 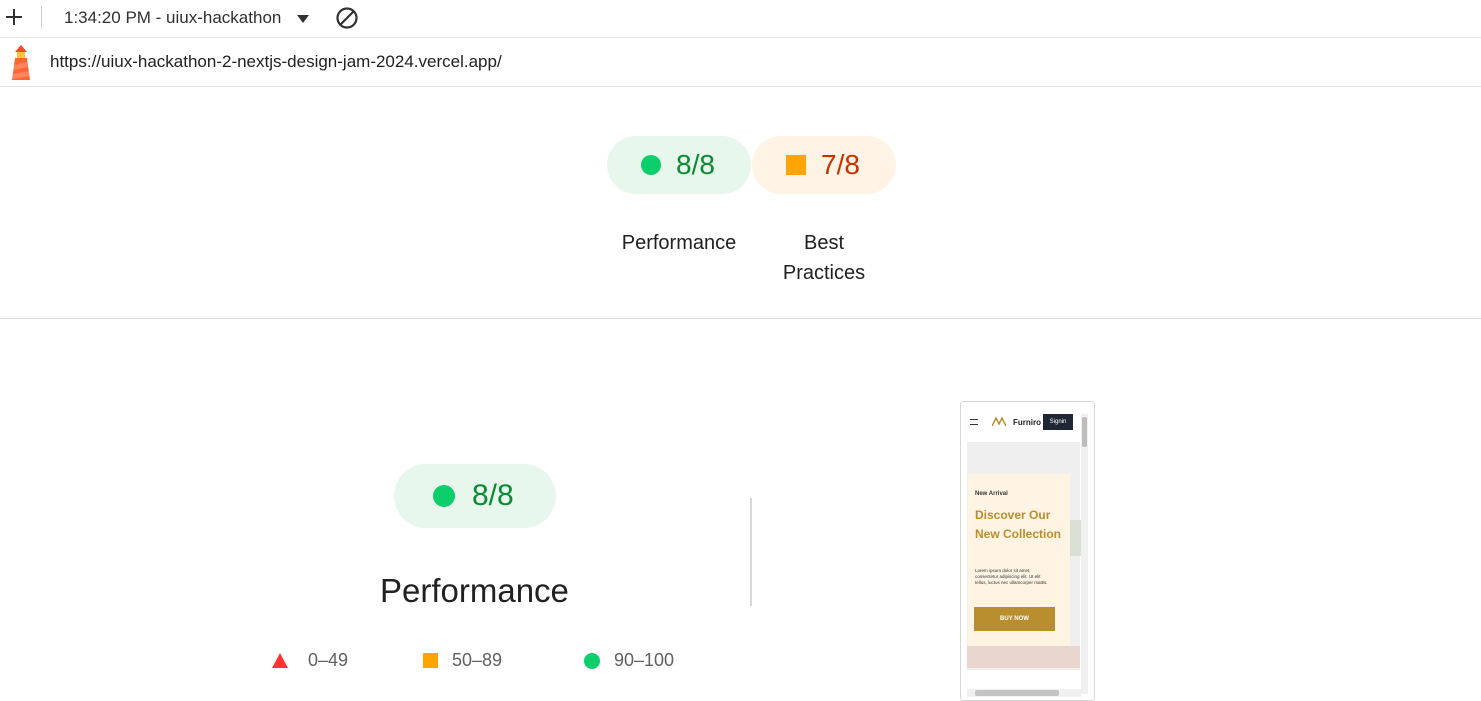 I want to click on toolbar-divider, so click(x=41, y=17).